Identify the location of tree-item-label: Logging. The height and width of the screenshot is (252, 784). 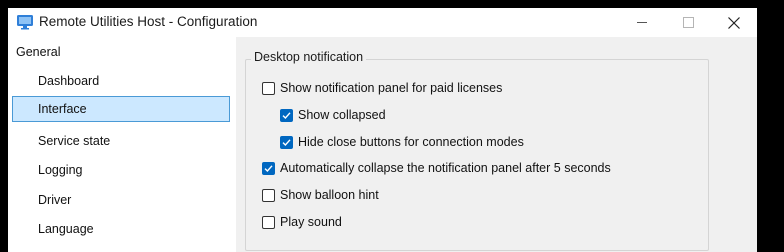
(60, 170).